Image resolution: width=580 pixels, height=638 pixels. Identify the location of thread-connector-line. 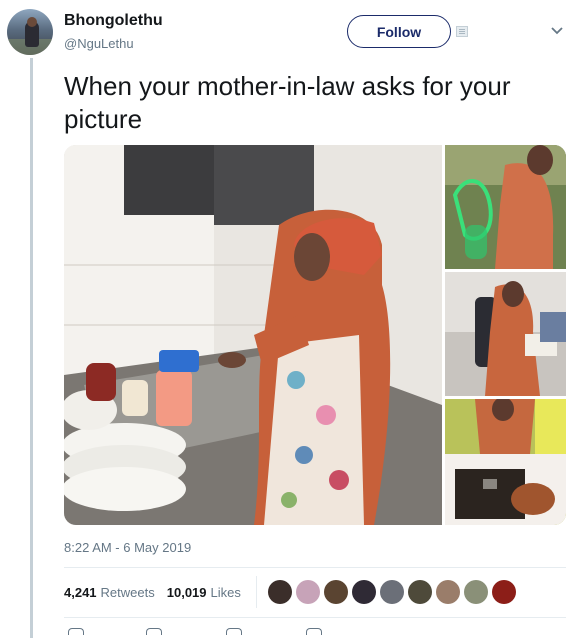
(31, 348).